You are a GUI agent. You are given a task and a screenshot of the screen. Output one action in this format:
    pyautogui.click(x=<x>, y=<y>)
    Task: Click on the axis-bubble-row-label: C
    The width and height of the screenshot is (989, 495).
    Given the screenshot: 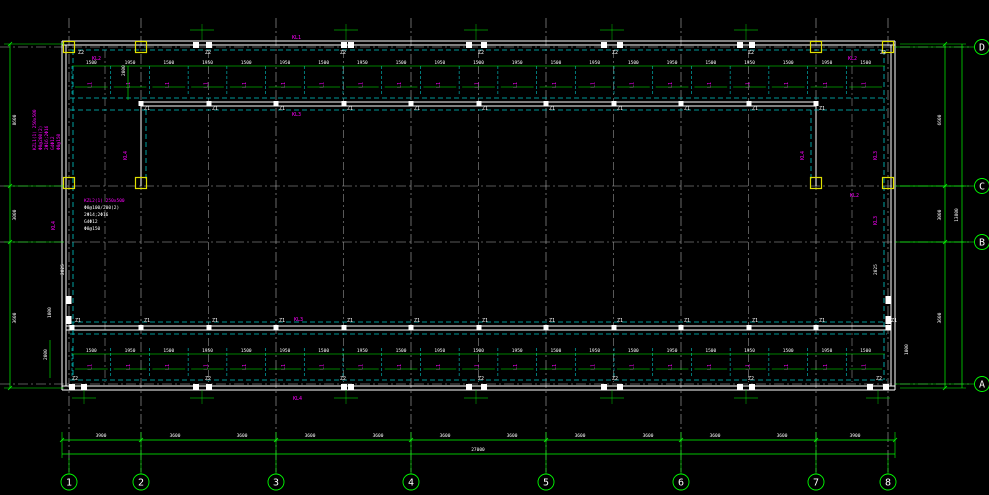 What is the action you would take?
    pyautogui.click(x=982, y=187)
    